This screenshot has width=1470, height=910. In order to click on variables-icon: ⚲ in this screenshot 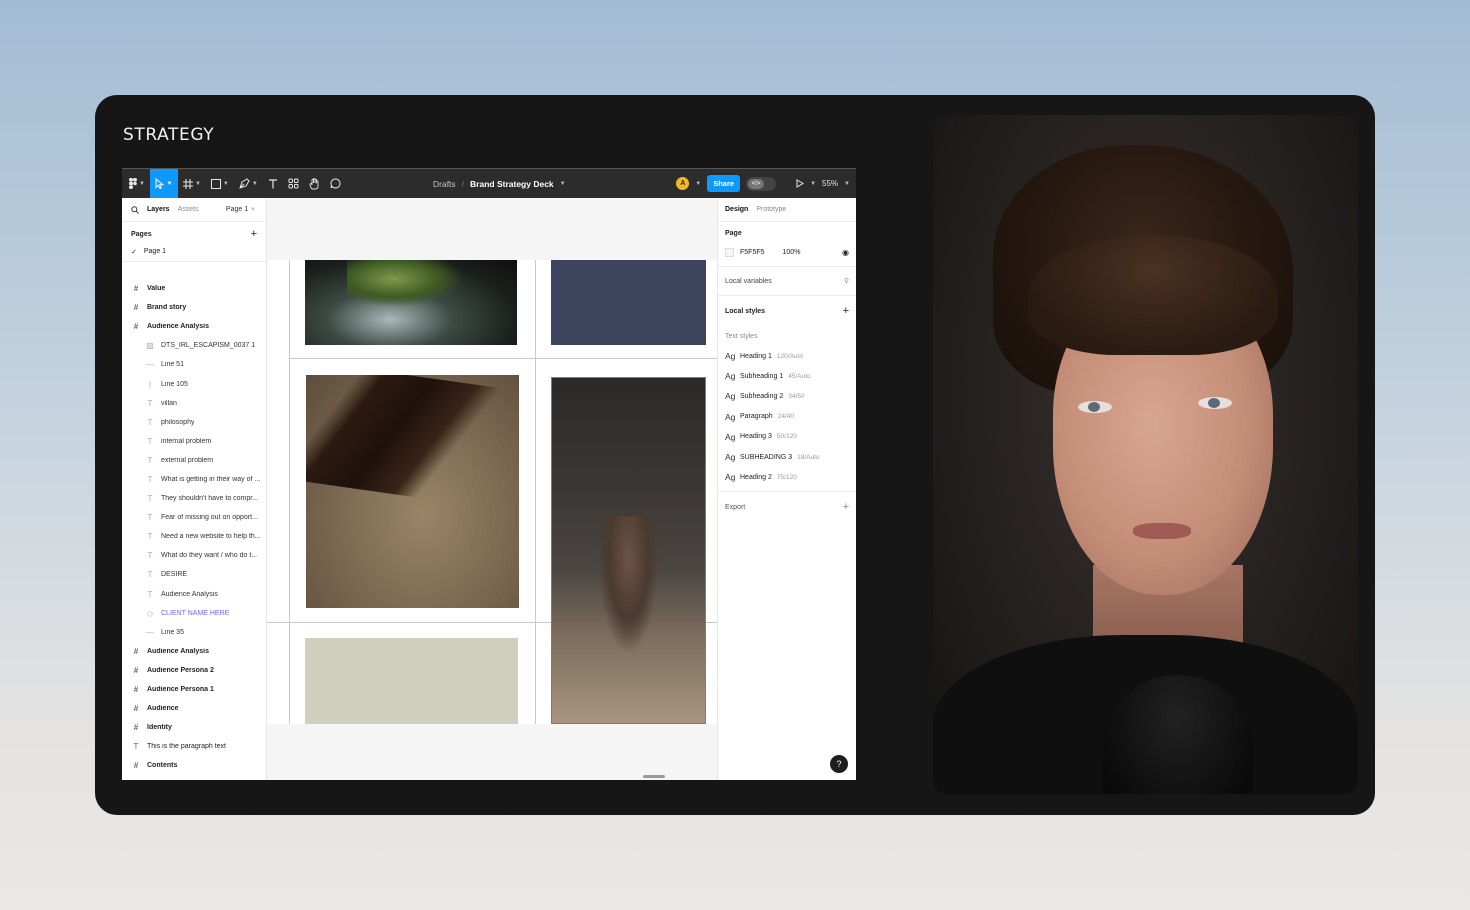, I will do `click(846, 281)`.